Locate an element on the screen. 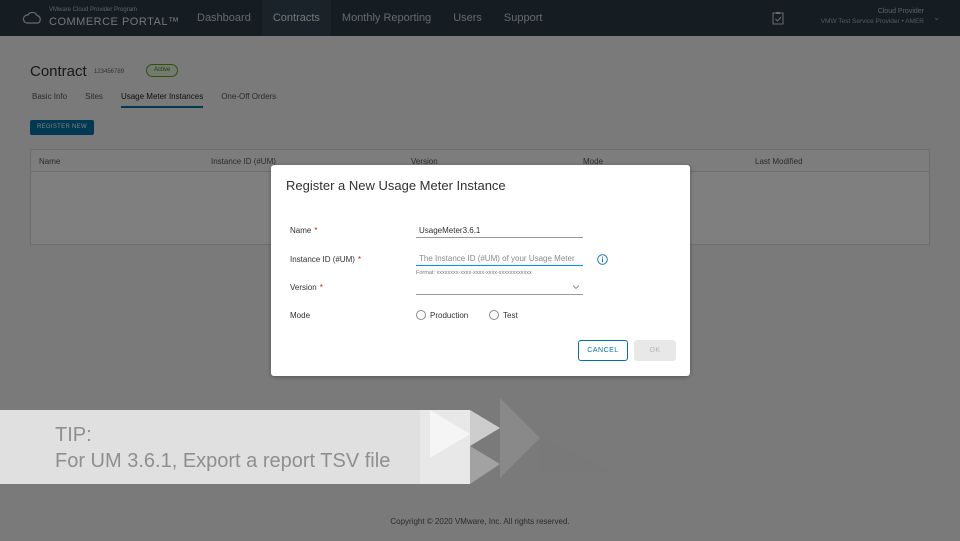 This screenshot has width=960, height=541. tip-text: For UM 3.6.1, Export a report TSV file is located at coordinates (223, 461).